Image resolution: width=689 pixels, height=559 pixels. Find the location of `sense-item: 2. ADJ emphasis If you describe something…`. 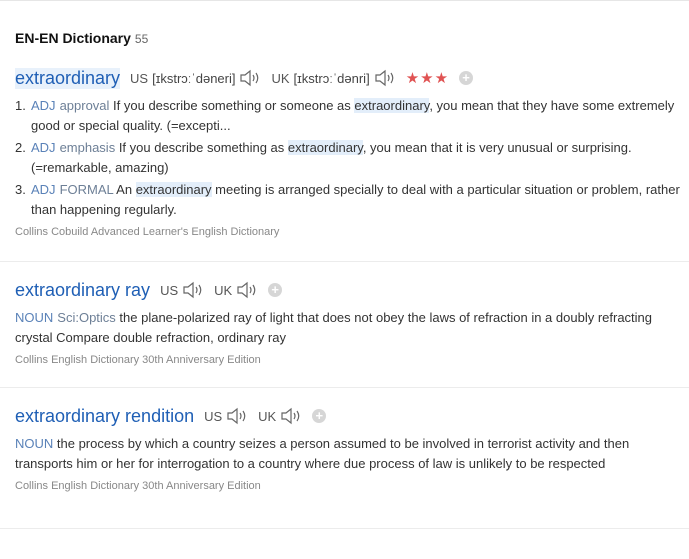

sense-item: 2. ADJ emphasis If you describe something… is located at coordinates (349, 158).